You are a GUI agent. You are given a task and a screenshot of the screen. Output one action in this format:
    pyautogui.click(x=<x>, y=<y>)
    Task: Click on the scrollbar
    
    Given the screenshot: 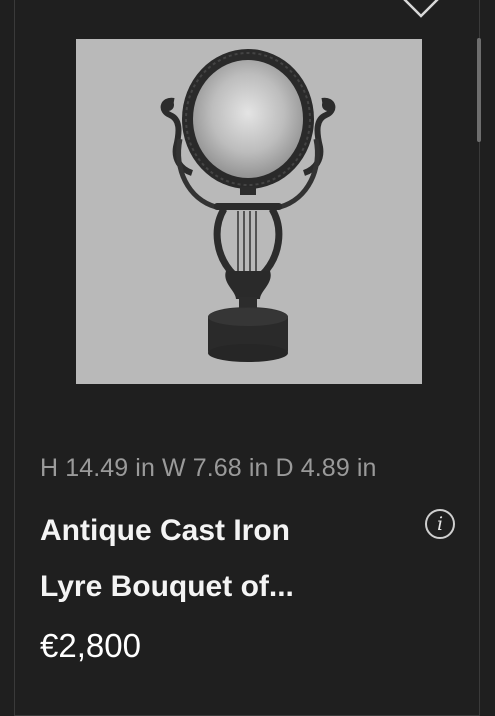 What is the action you would take?
    pyautogui.click(x=479, y=90)
    